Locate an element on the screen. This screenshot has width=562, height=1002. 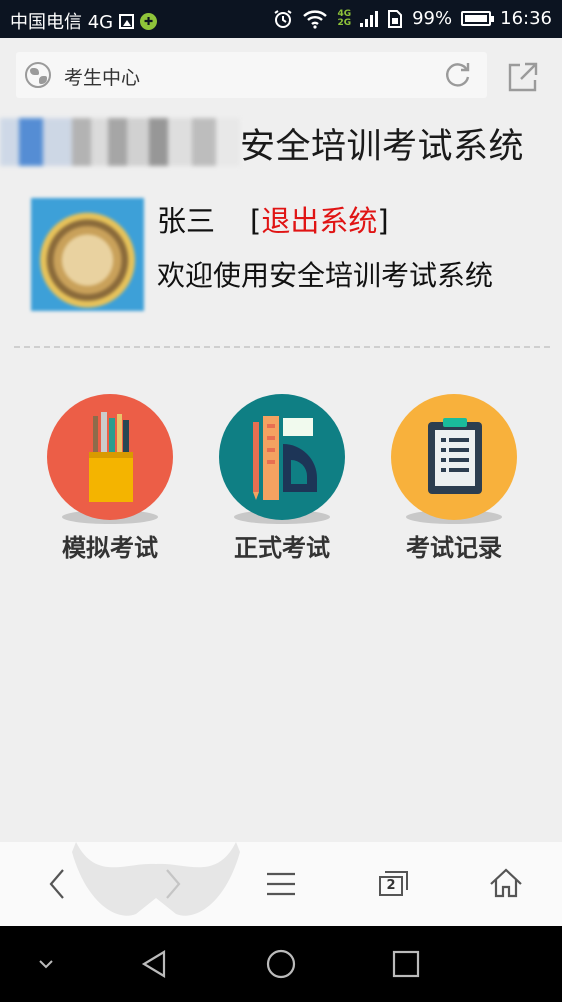
bracket-close: ] is located at coordinates (383, 221).